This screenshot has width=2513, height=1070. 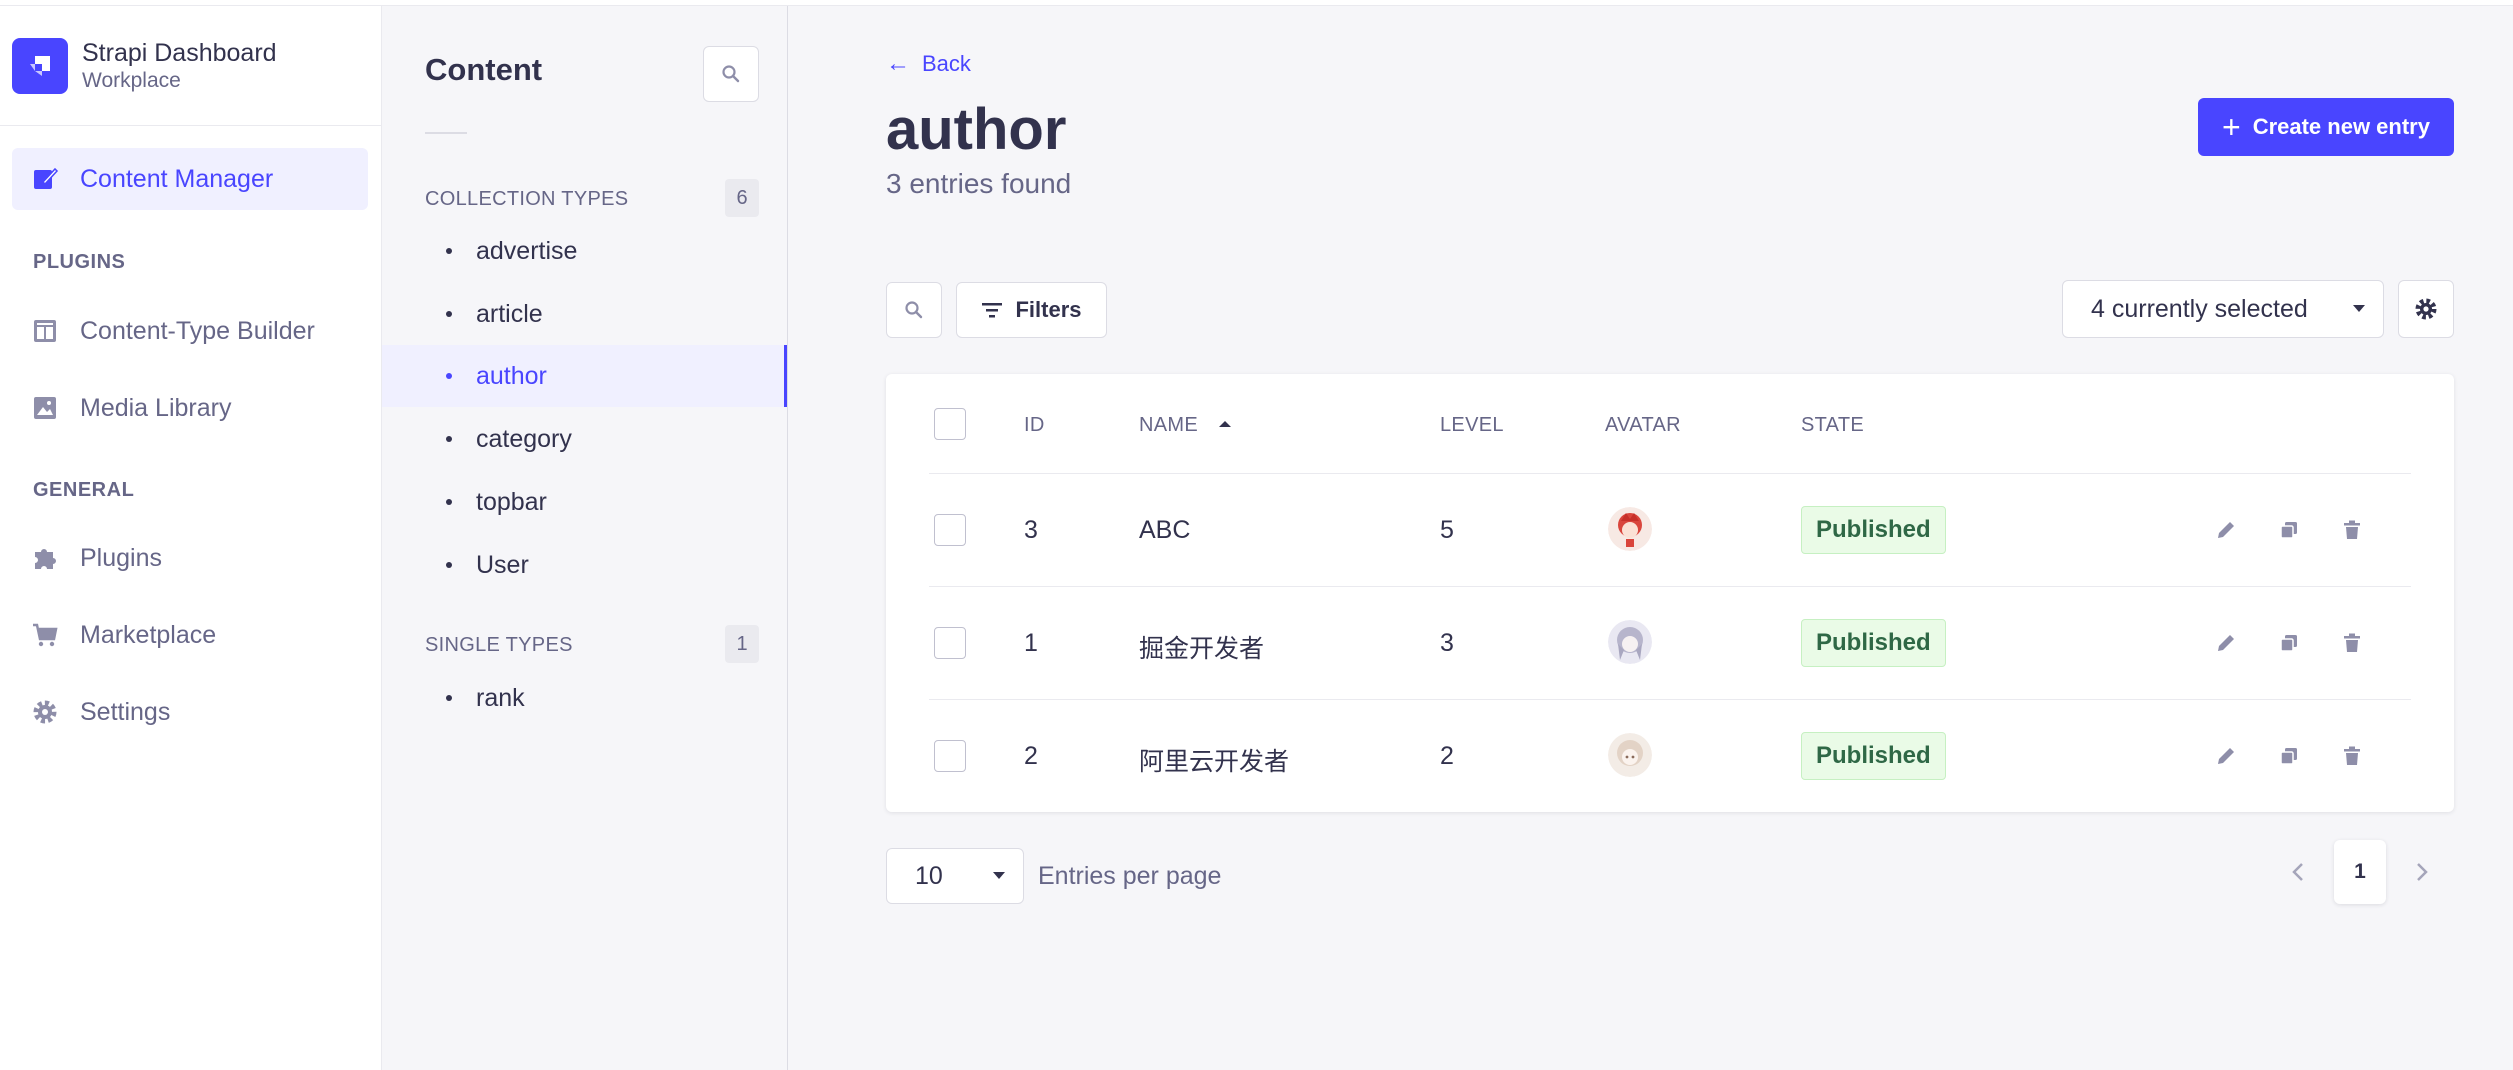 What do you see at coordinates (190, 558) in the screenshot?
I see `nav-plugins: Plugins` at bounding box center [190, 558].